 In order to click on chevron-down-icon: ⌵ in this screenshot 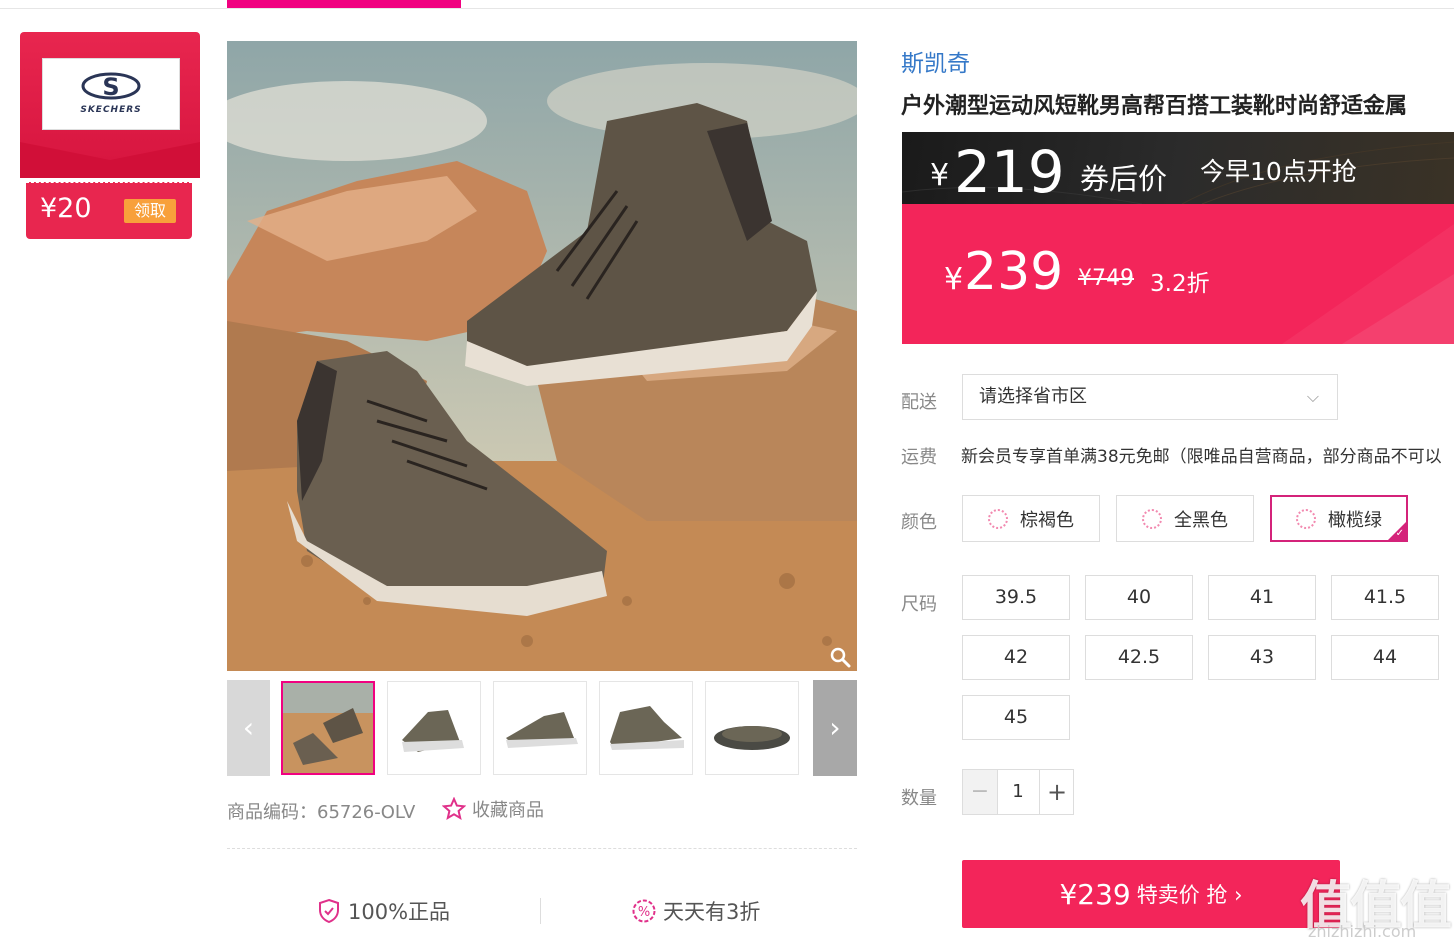, I will do `click(1312, 396)`.